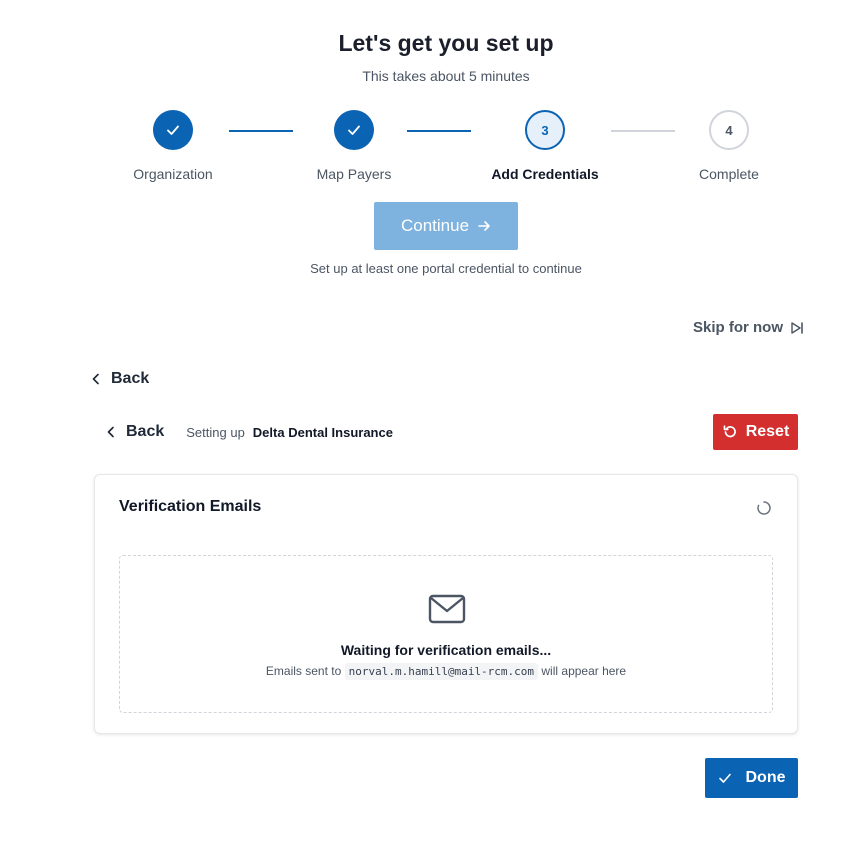 The image size is (864, 852). I want to click on reset-button: Reset, so click(755, 432).